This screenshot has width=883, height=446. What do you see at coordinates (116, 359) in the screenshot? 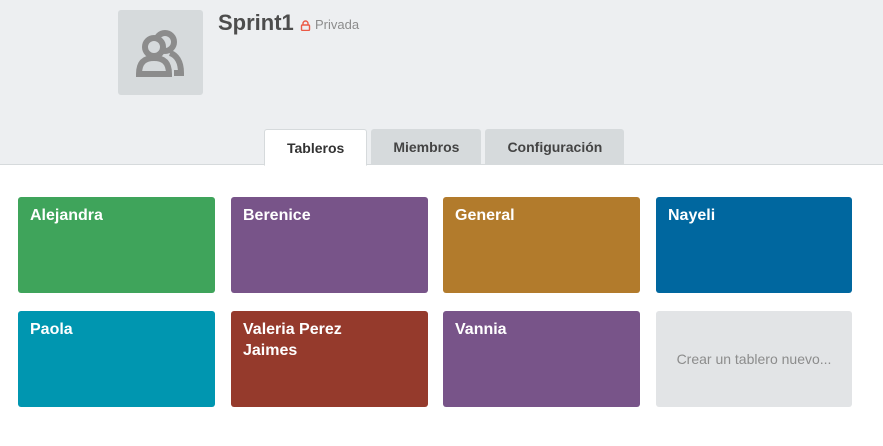
I see `board-tile: Paola` at bounding box center [116, 359].